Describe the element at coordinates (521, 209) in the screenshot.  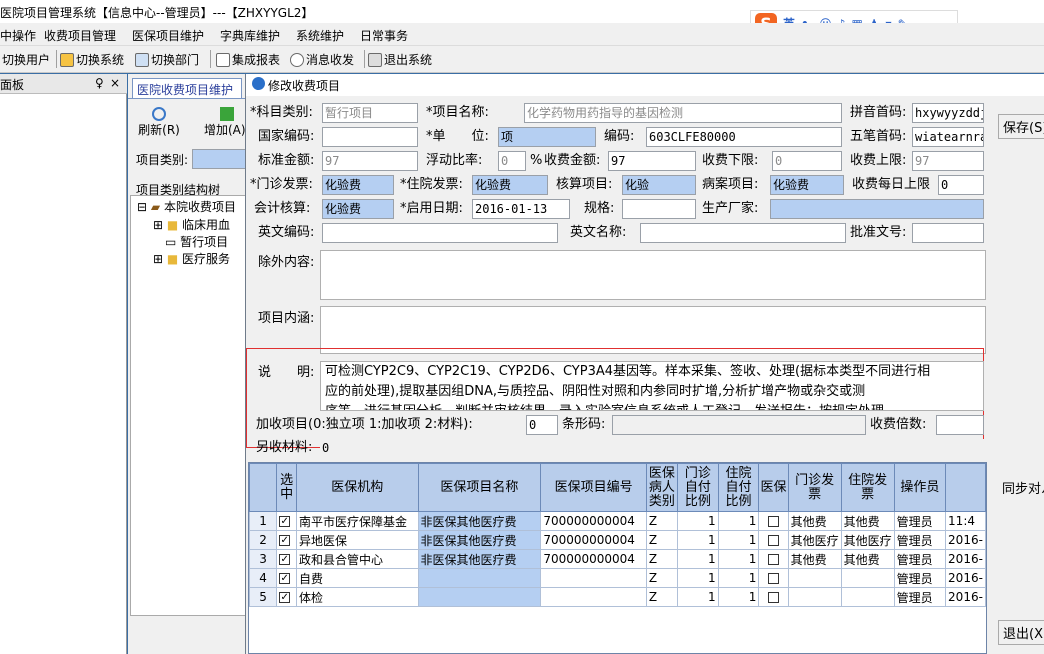
I see `start-date-field: 2016-01-13` at that location.